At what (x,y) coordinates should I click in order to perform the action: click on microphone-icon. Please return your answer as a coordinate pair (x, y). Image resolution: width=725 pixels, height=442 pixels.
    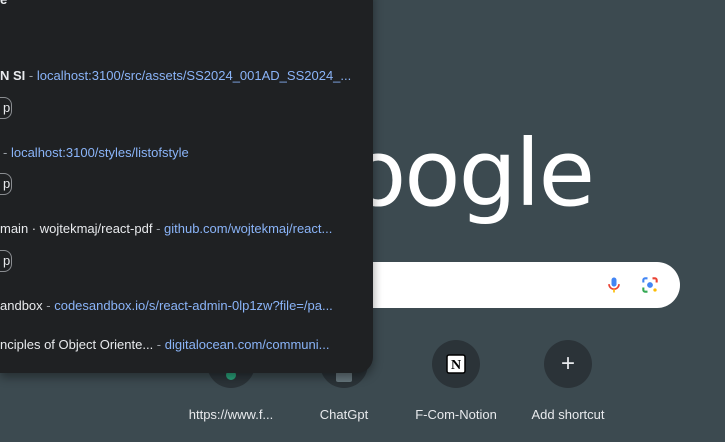
    Looking at the image, I should click on (614, 285).